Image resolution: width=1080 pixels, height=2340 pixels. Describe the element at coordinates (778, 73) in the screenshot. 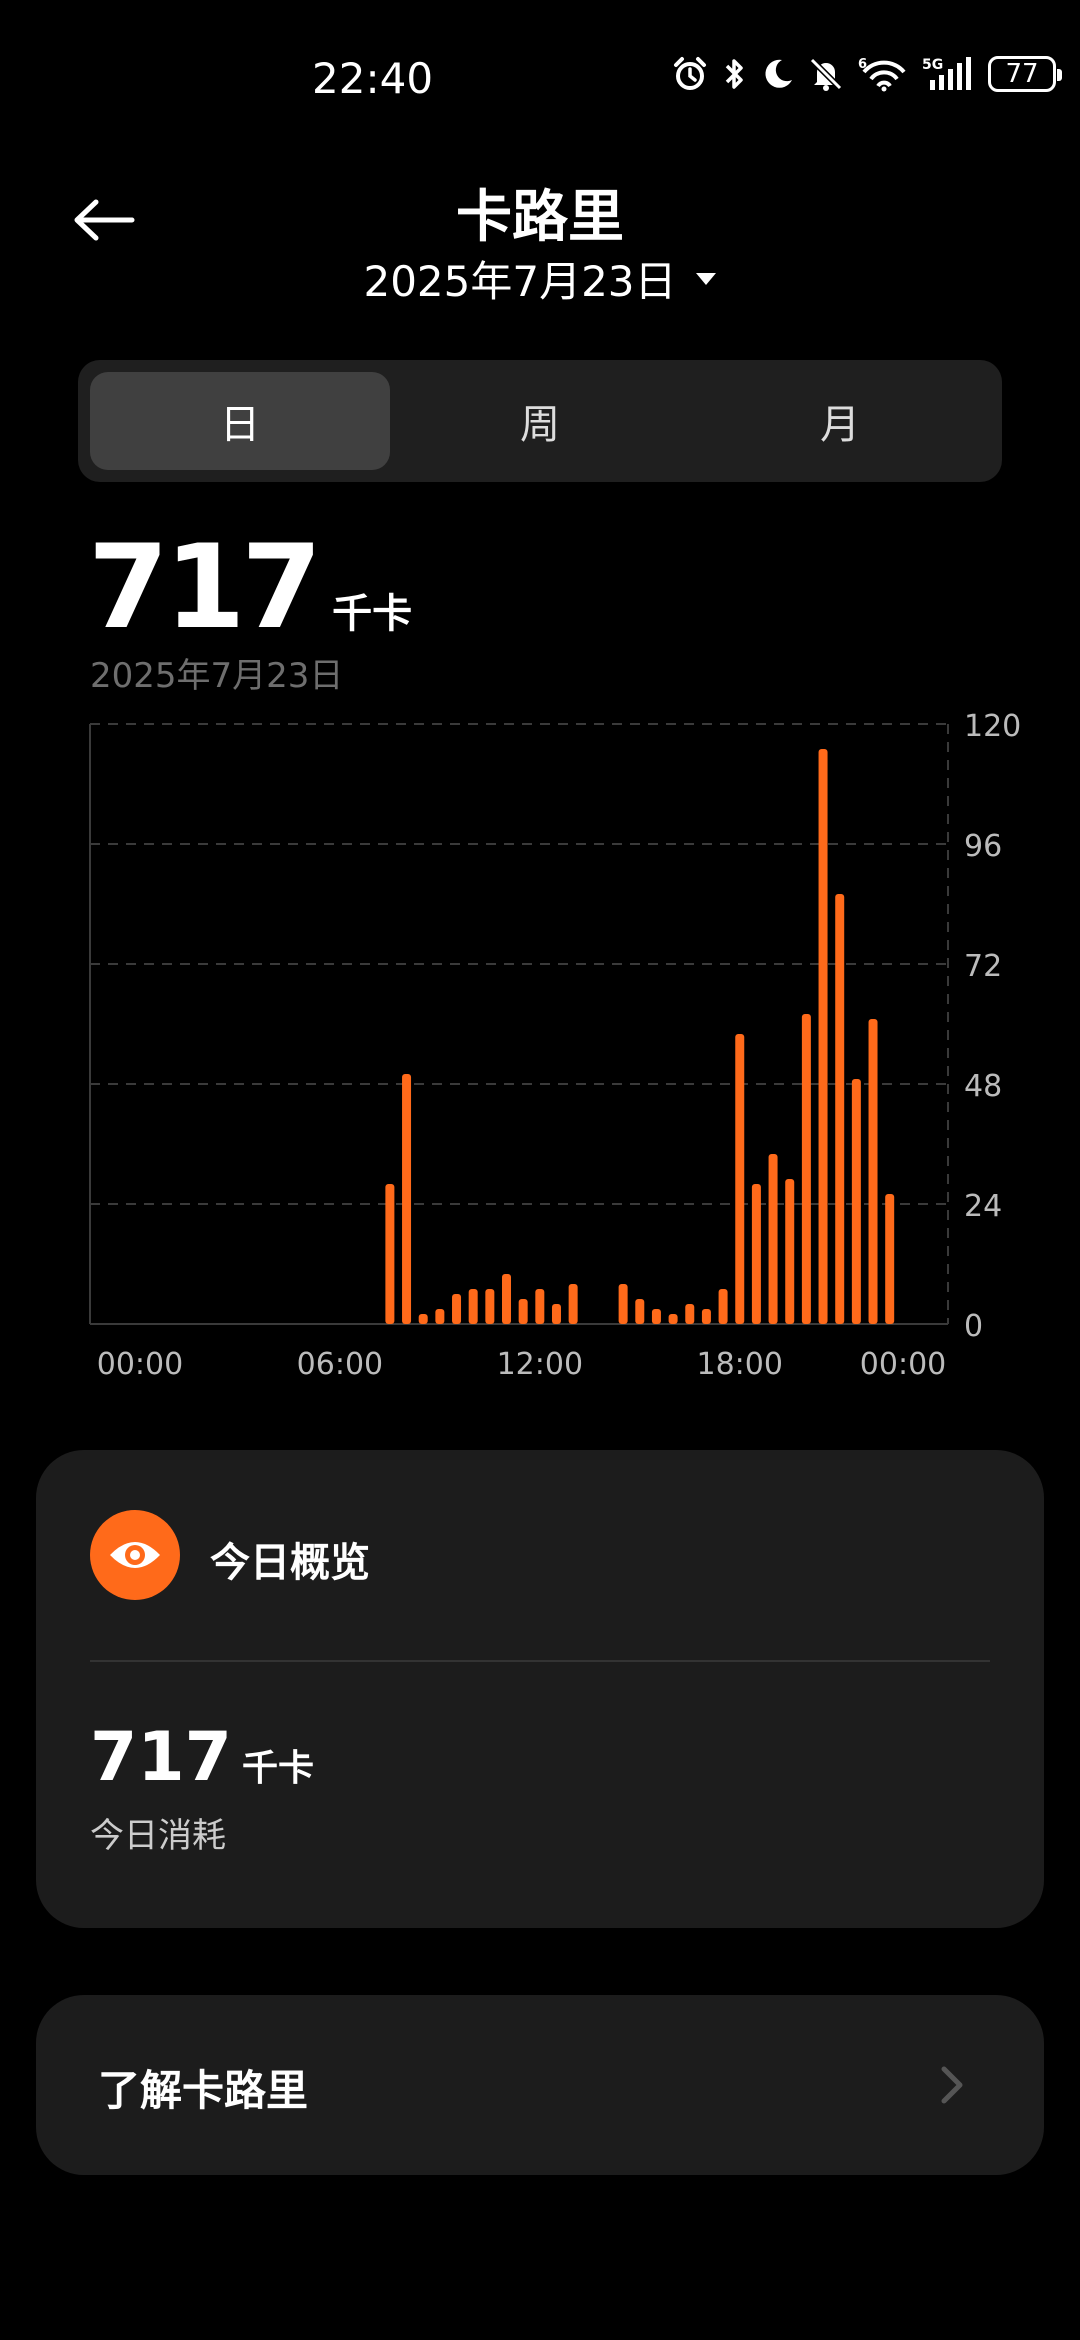

I see `moon-icon` at that location.